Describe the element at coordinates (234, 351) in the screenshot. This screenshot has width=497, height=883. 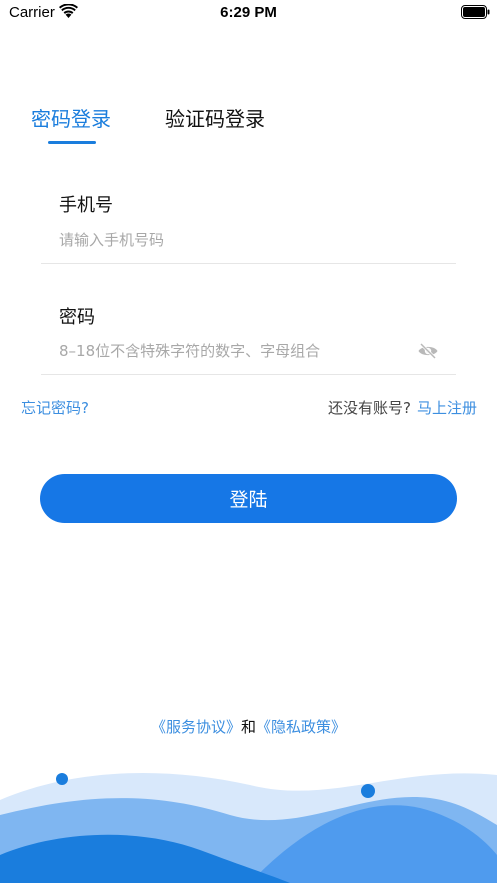
I see `password-input` at that location.